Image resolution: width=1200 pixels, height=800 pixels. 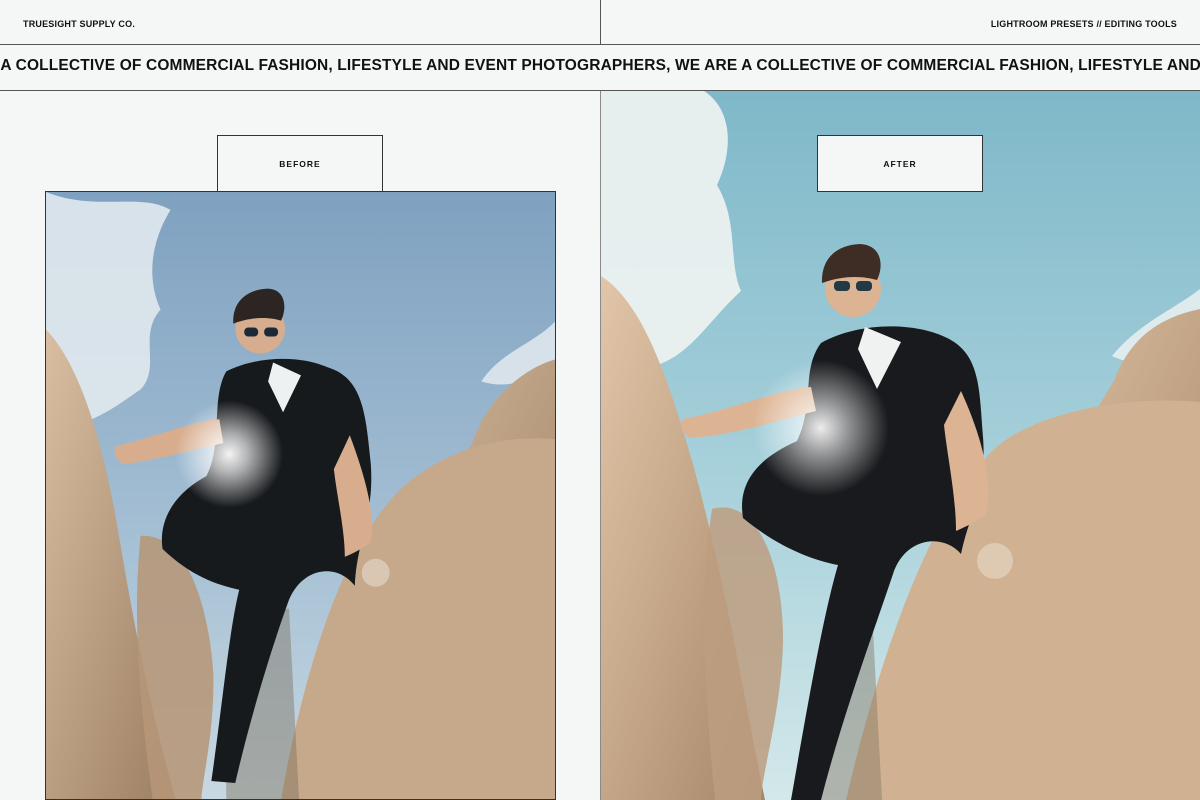 I want to click on product-category: LIGHTROOM PRESETS // EDITING TOOLS, so click(x=1083, y=24).